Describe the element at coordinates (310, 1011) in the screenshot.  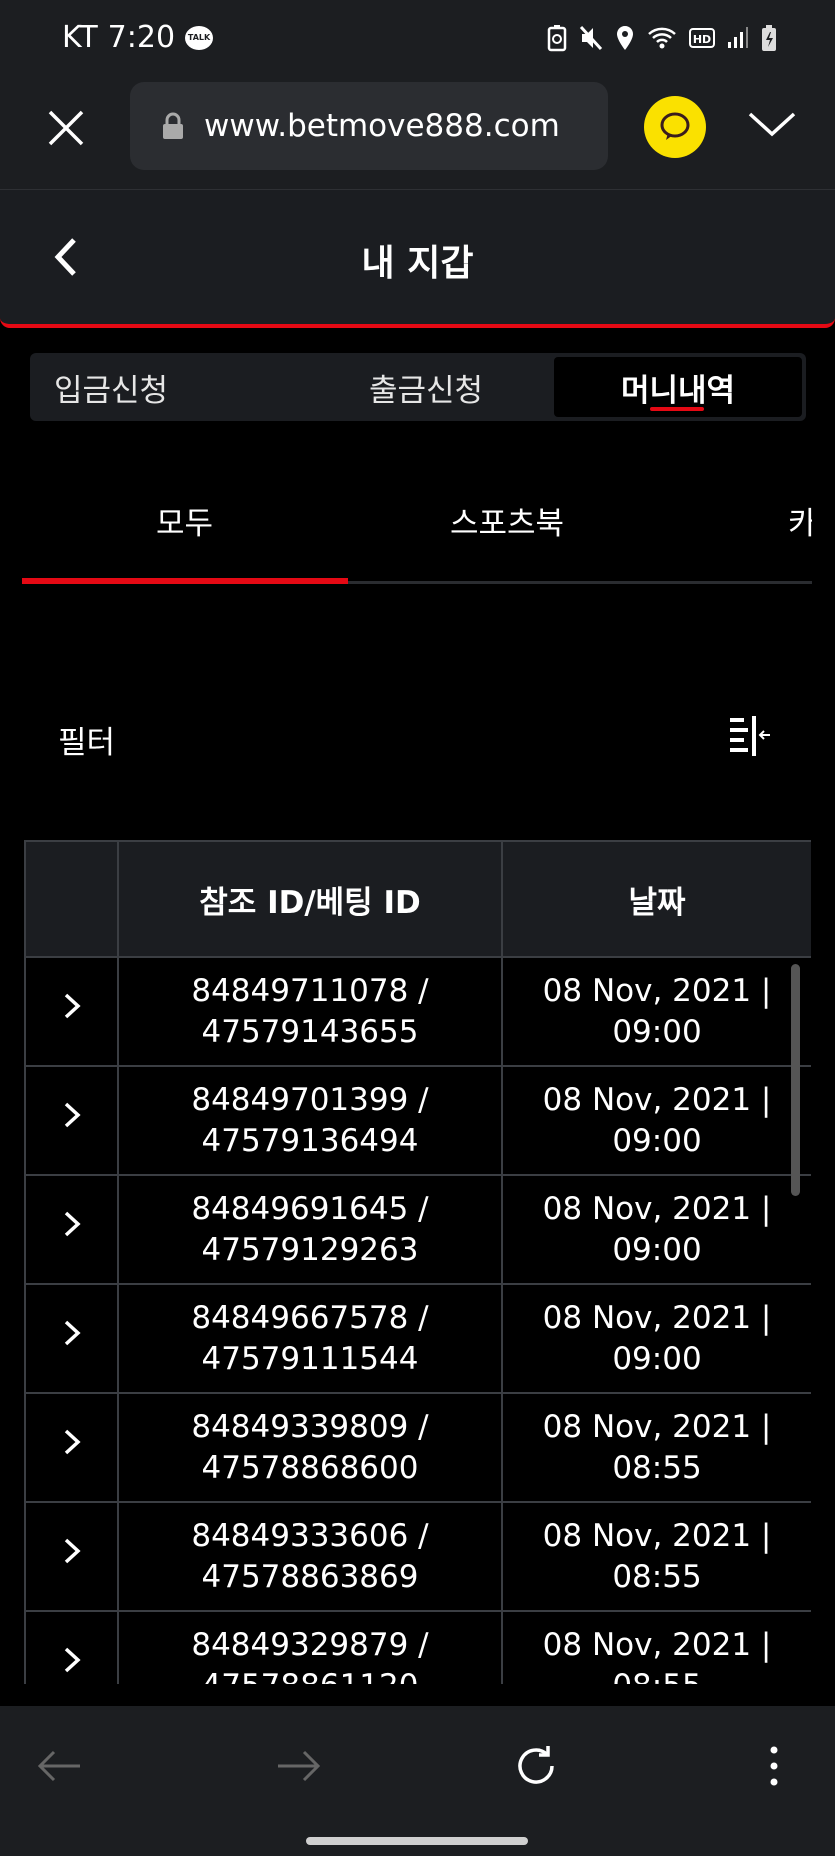
I see `ref-bet-id-cell: 84849711078 / 47579143655` at that location.